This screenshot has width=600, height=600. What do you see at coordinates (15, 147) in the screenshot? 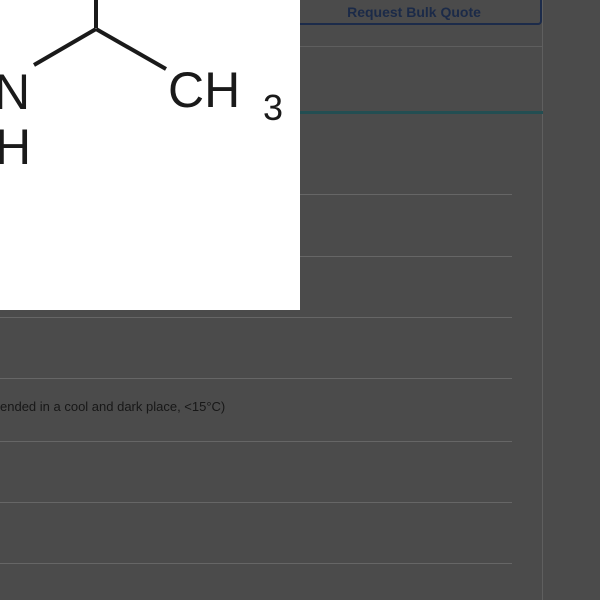
I see `atom-label-h: H` at bounding box center [15, 147].